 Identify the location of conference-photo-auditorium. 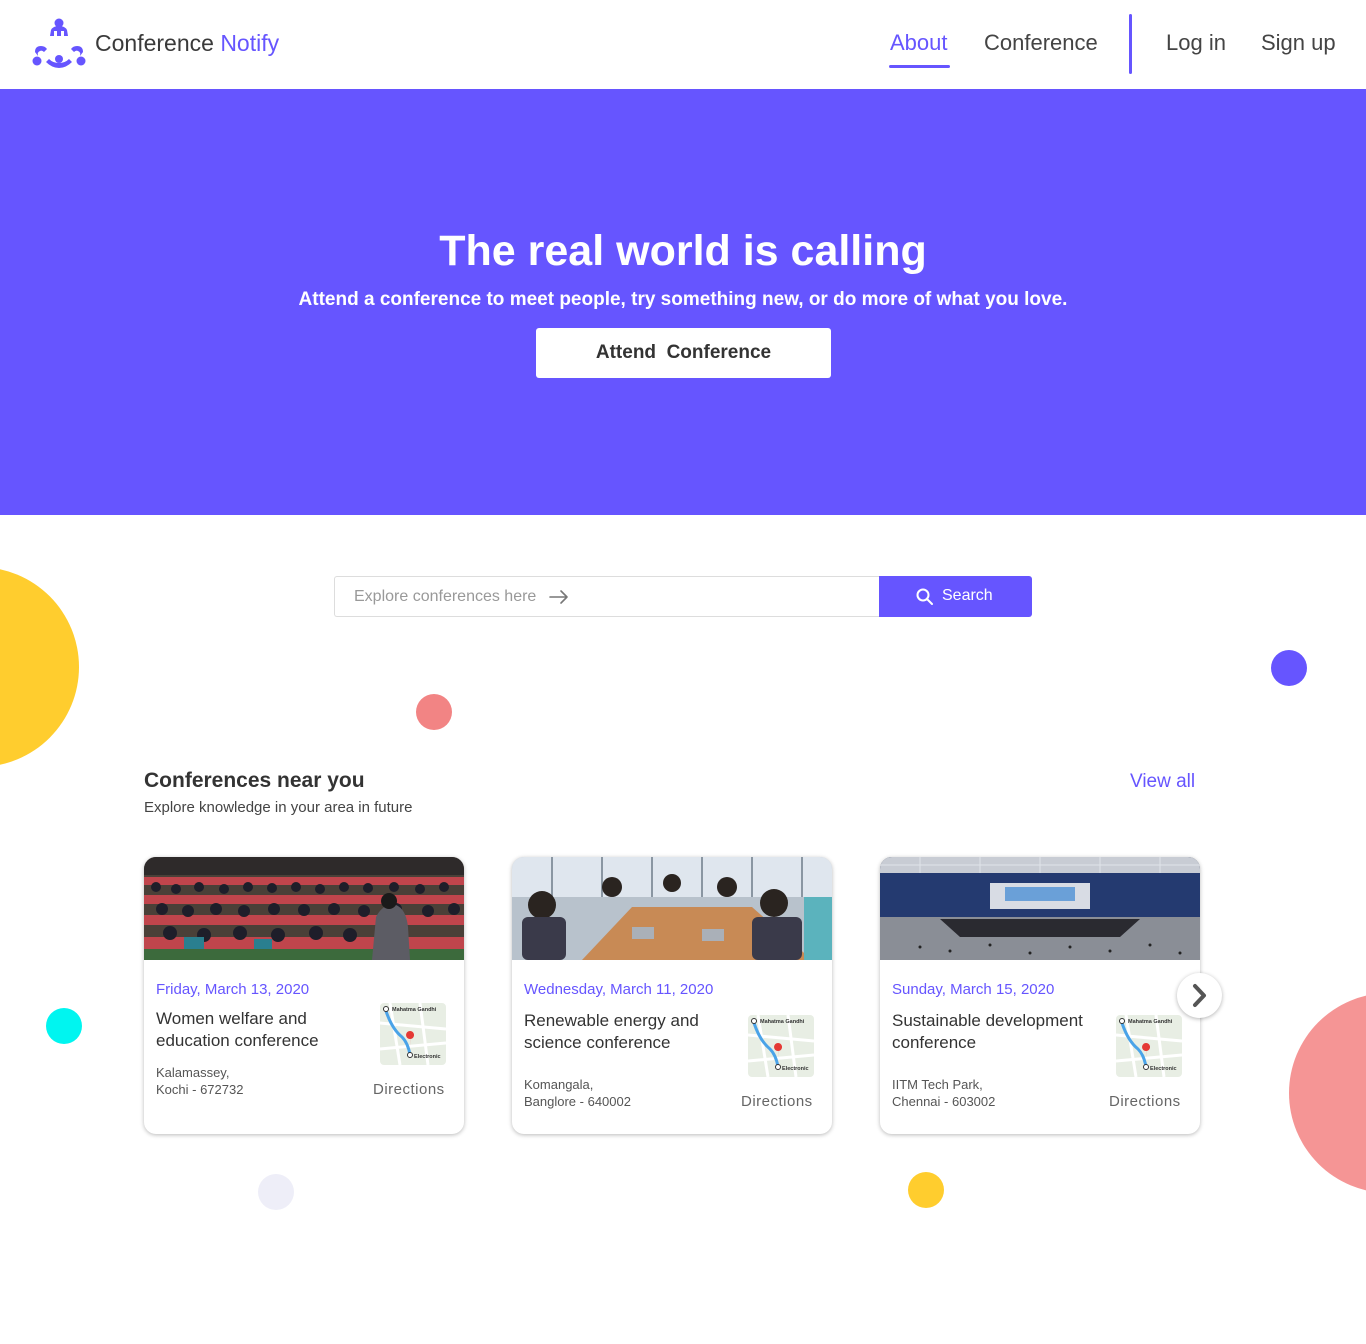
(304, 908).